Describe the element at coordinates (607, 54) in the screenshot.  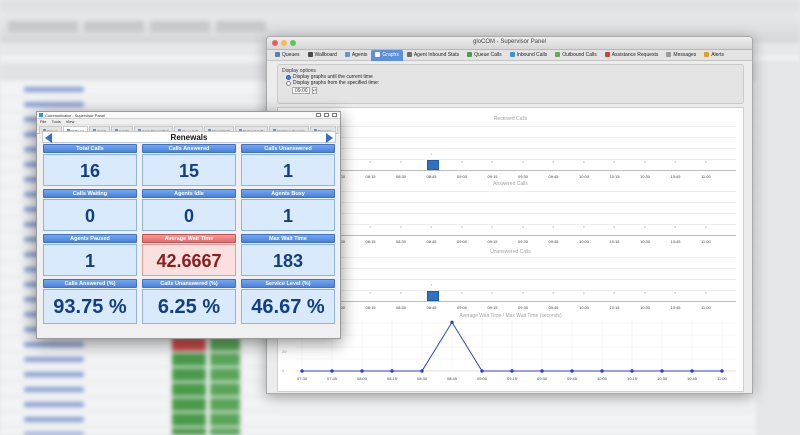
I see `assistance-icon` at that location.